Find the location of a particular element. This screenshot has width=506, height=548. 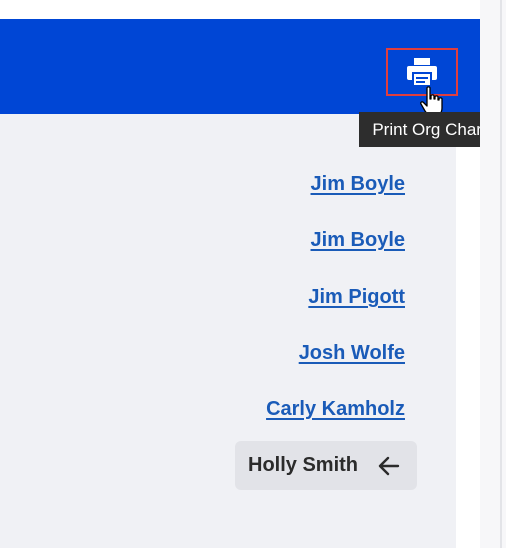

current-person-name: Holly Smith is located at coordinates (303, 465).